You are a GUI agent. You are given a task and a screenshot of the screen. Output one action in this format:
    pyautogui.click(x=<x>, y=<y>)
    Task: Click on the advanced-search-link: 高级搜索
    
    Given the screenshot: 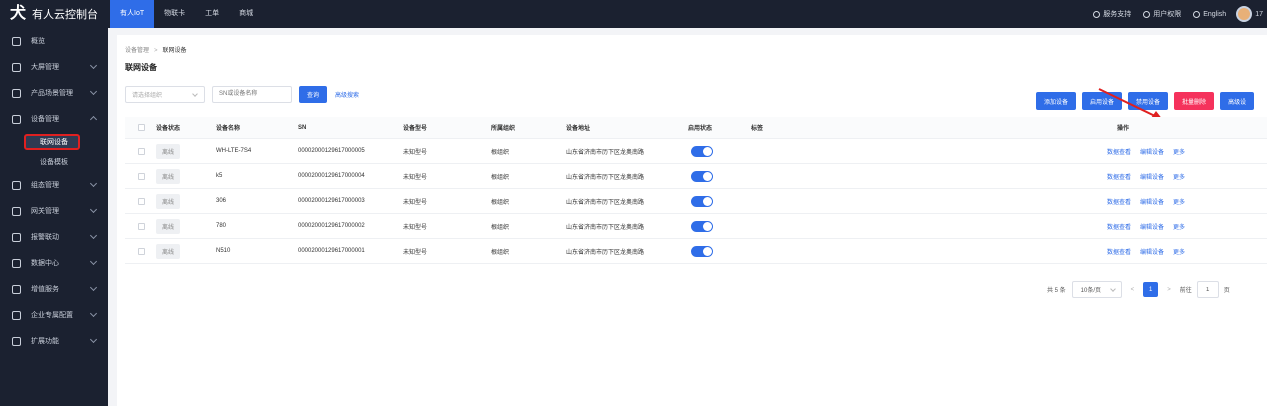 What is the action you would take?
    pyautogui.click(x=347, y=94)
    